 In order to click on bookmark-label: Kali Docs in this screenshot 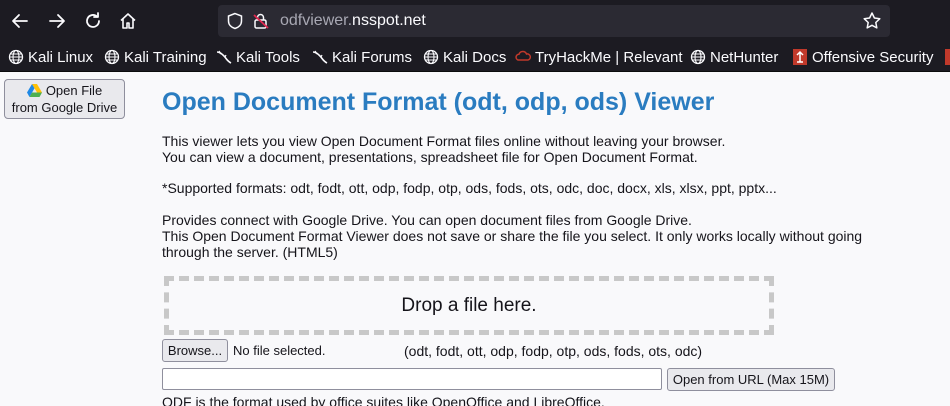, I will do `click(475, 57)`.